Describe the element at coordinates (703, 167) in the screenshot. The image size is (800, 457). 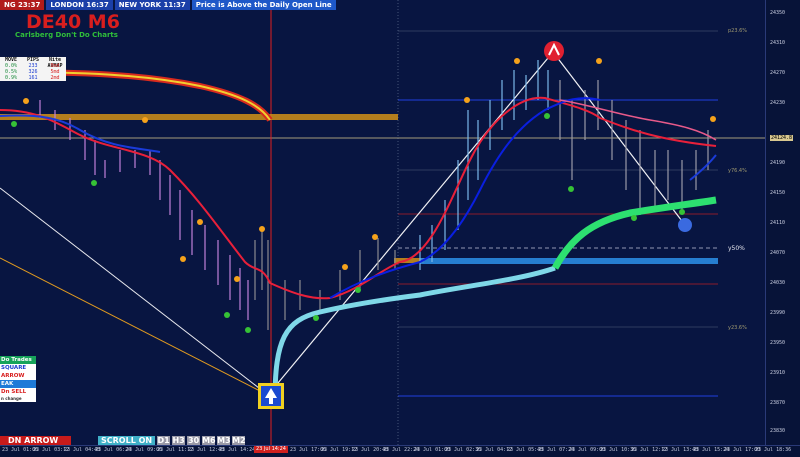
I see `blue-moving-average-far` at that location.